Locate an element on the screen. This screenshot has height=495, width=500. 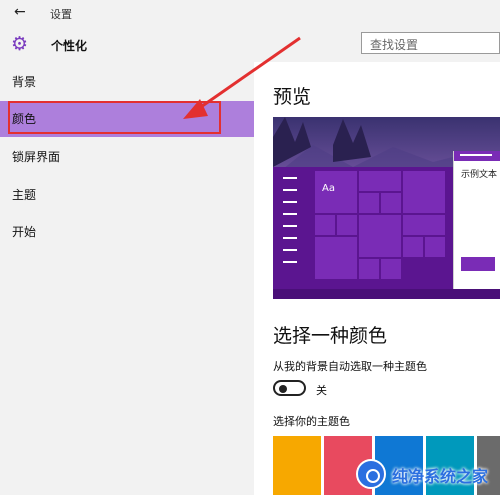
watermark-logo: 纯净系统之家 is located at coordinates (426, 475).